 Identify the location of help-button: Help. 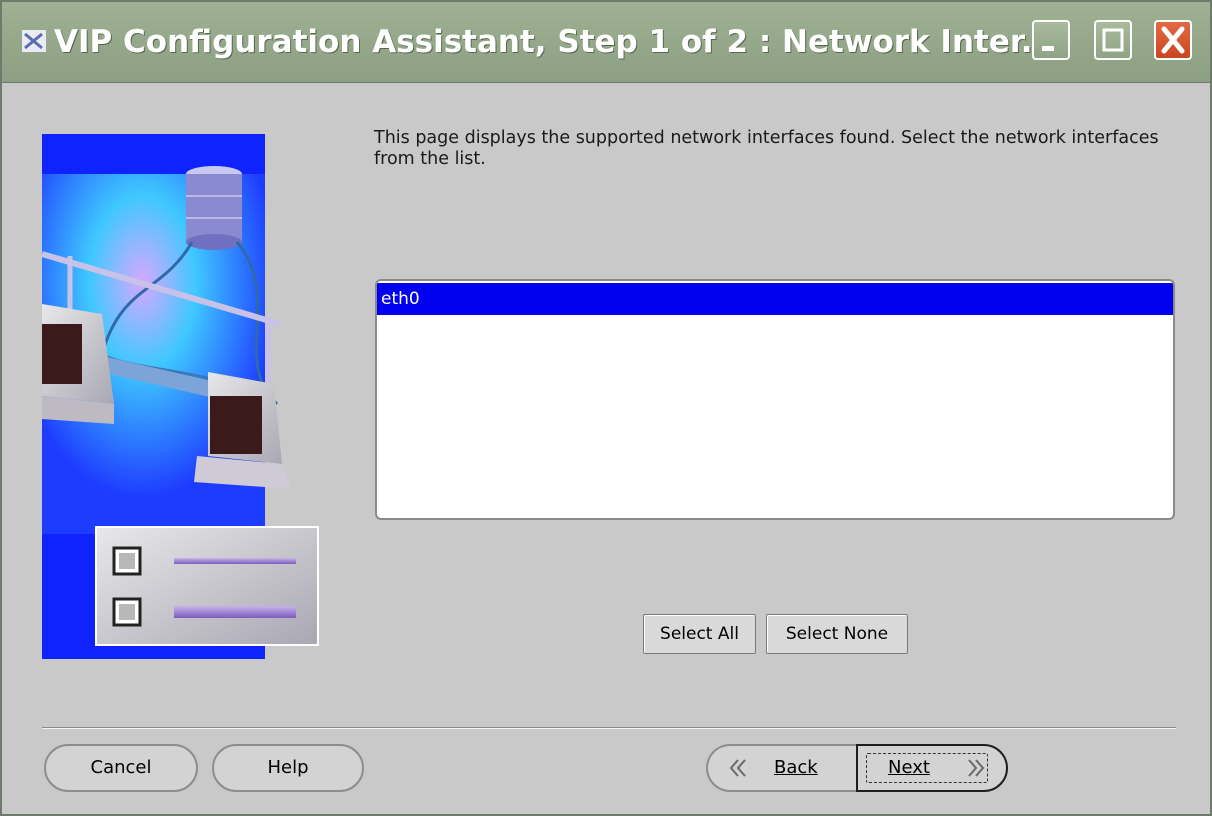
(288, 768).